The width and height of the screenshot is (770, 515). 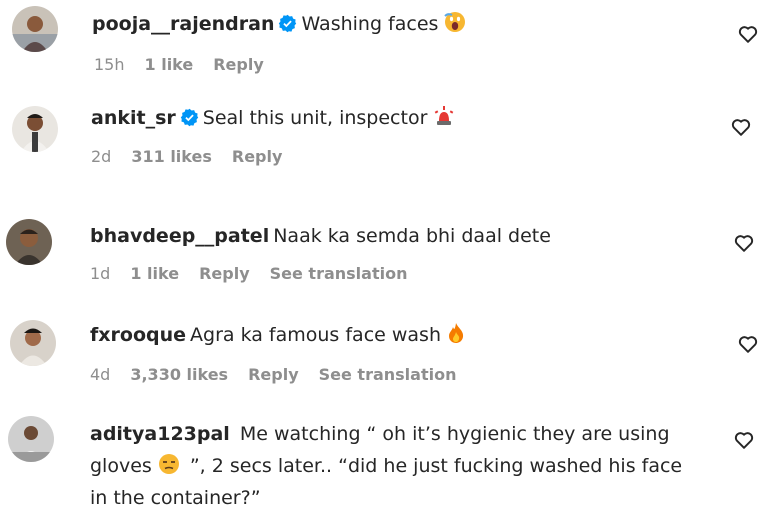 What do you see at coordinates (370, 24) in the screenshot?
I see `comment-text: Washing faces` at bounding box center [370, 24].